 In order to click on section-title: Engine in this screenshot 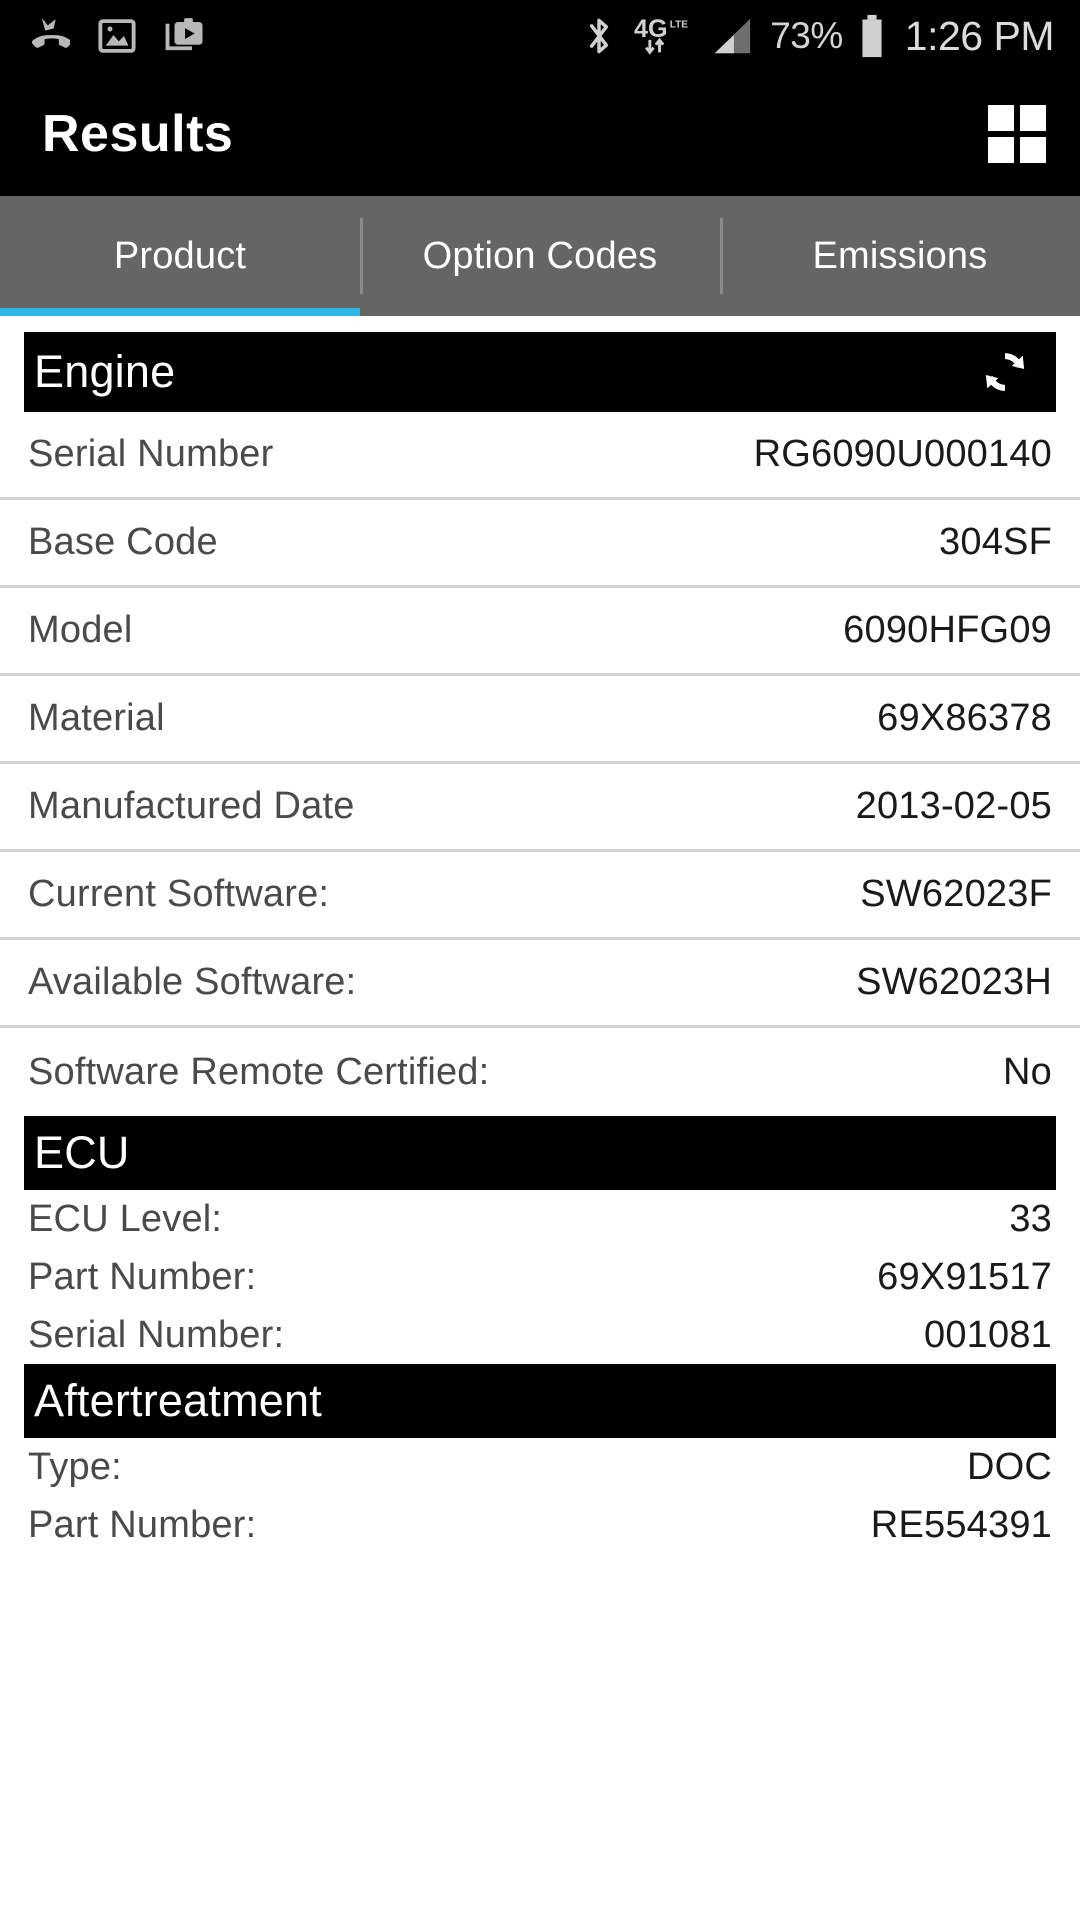, I will do `click(105, 371)`.